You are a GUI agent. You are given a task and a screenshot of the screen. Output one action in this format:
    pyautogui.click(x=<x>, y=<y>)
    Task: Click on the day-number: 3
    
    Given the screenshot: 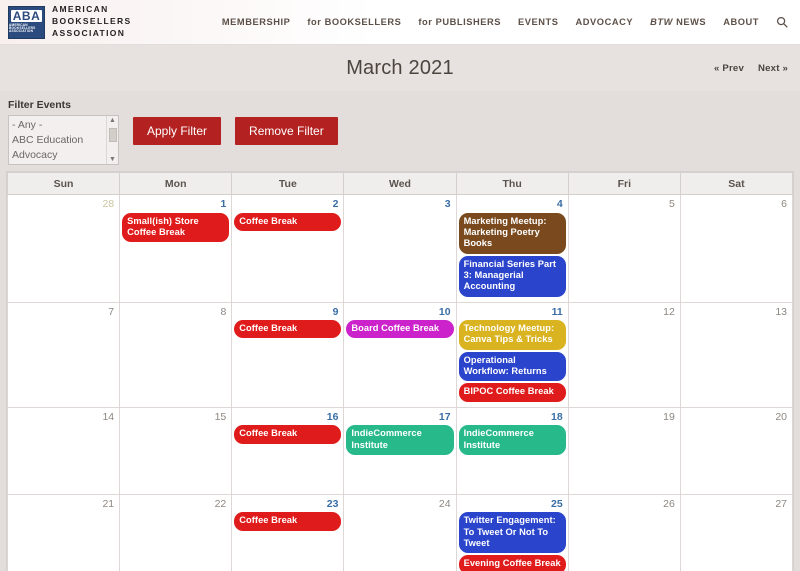 What is the action you would take?
    pyautogui.click(x=399, y=205)
    